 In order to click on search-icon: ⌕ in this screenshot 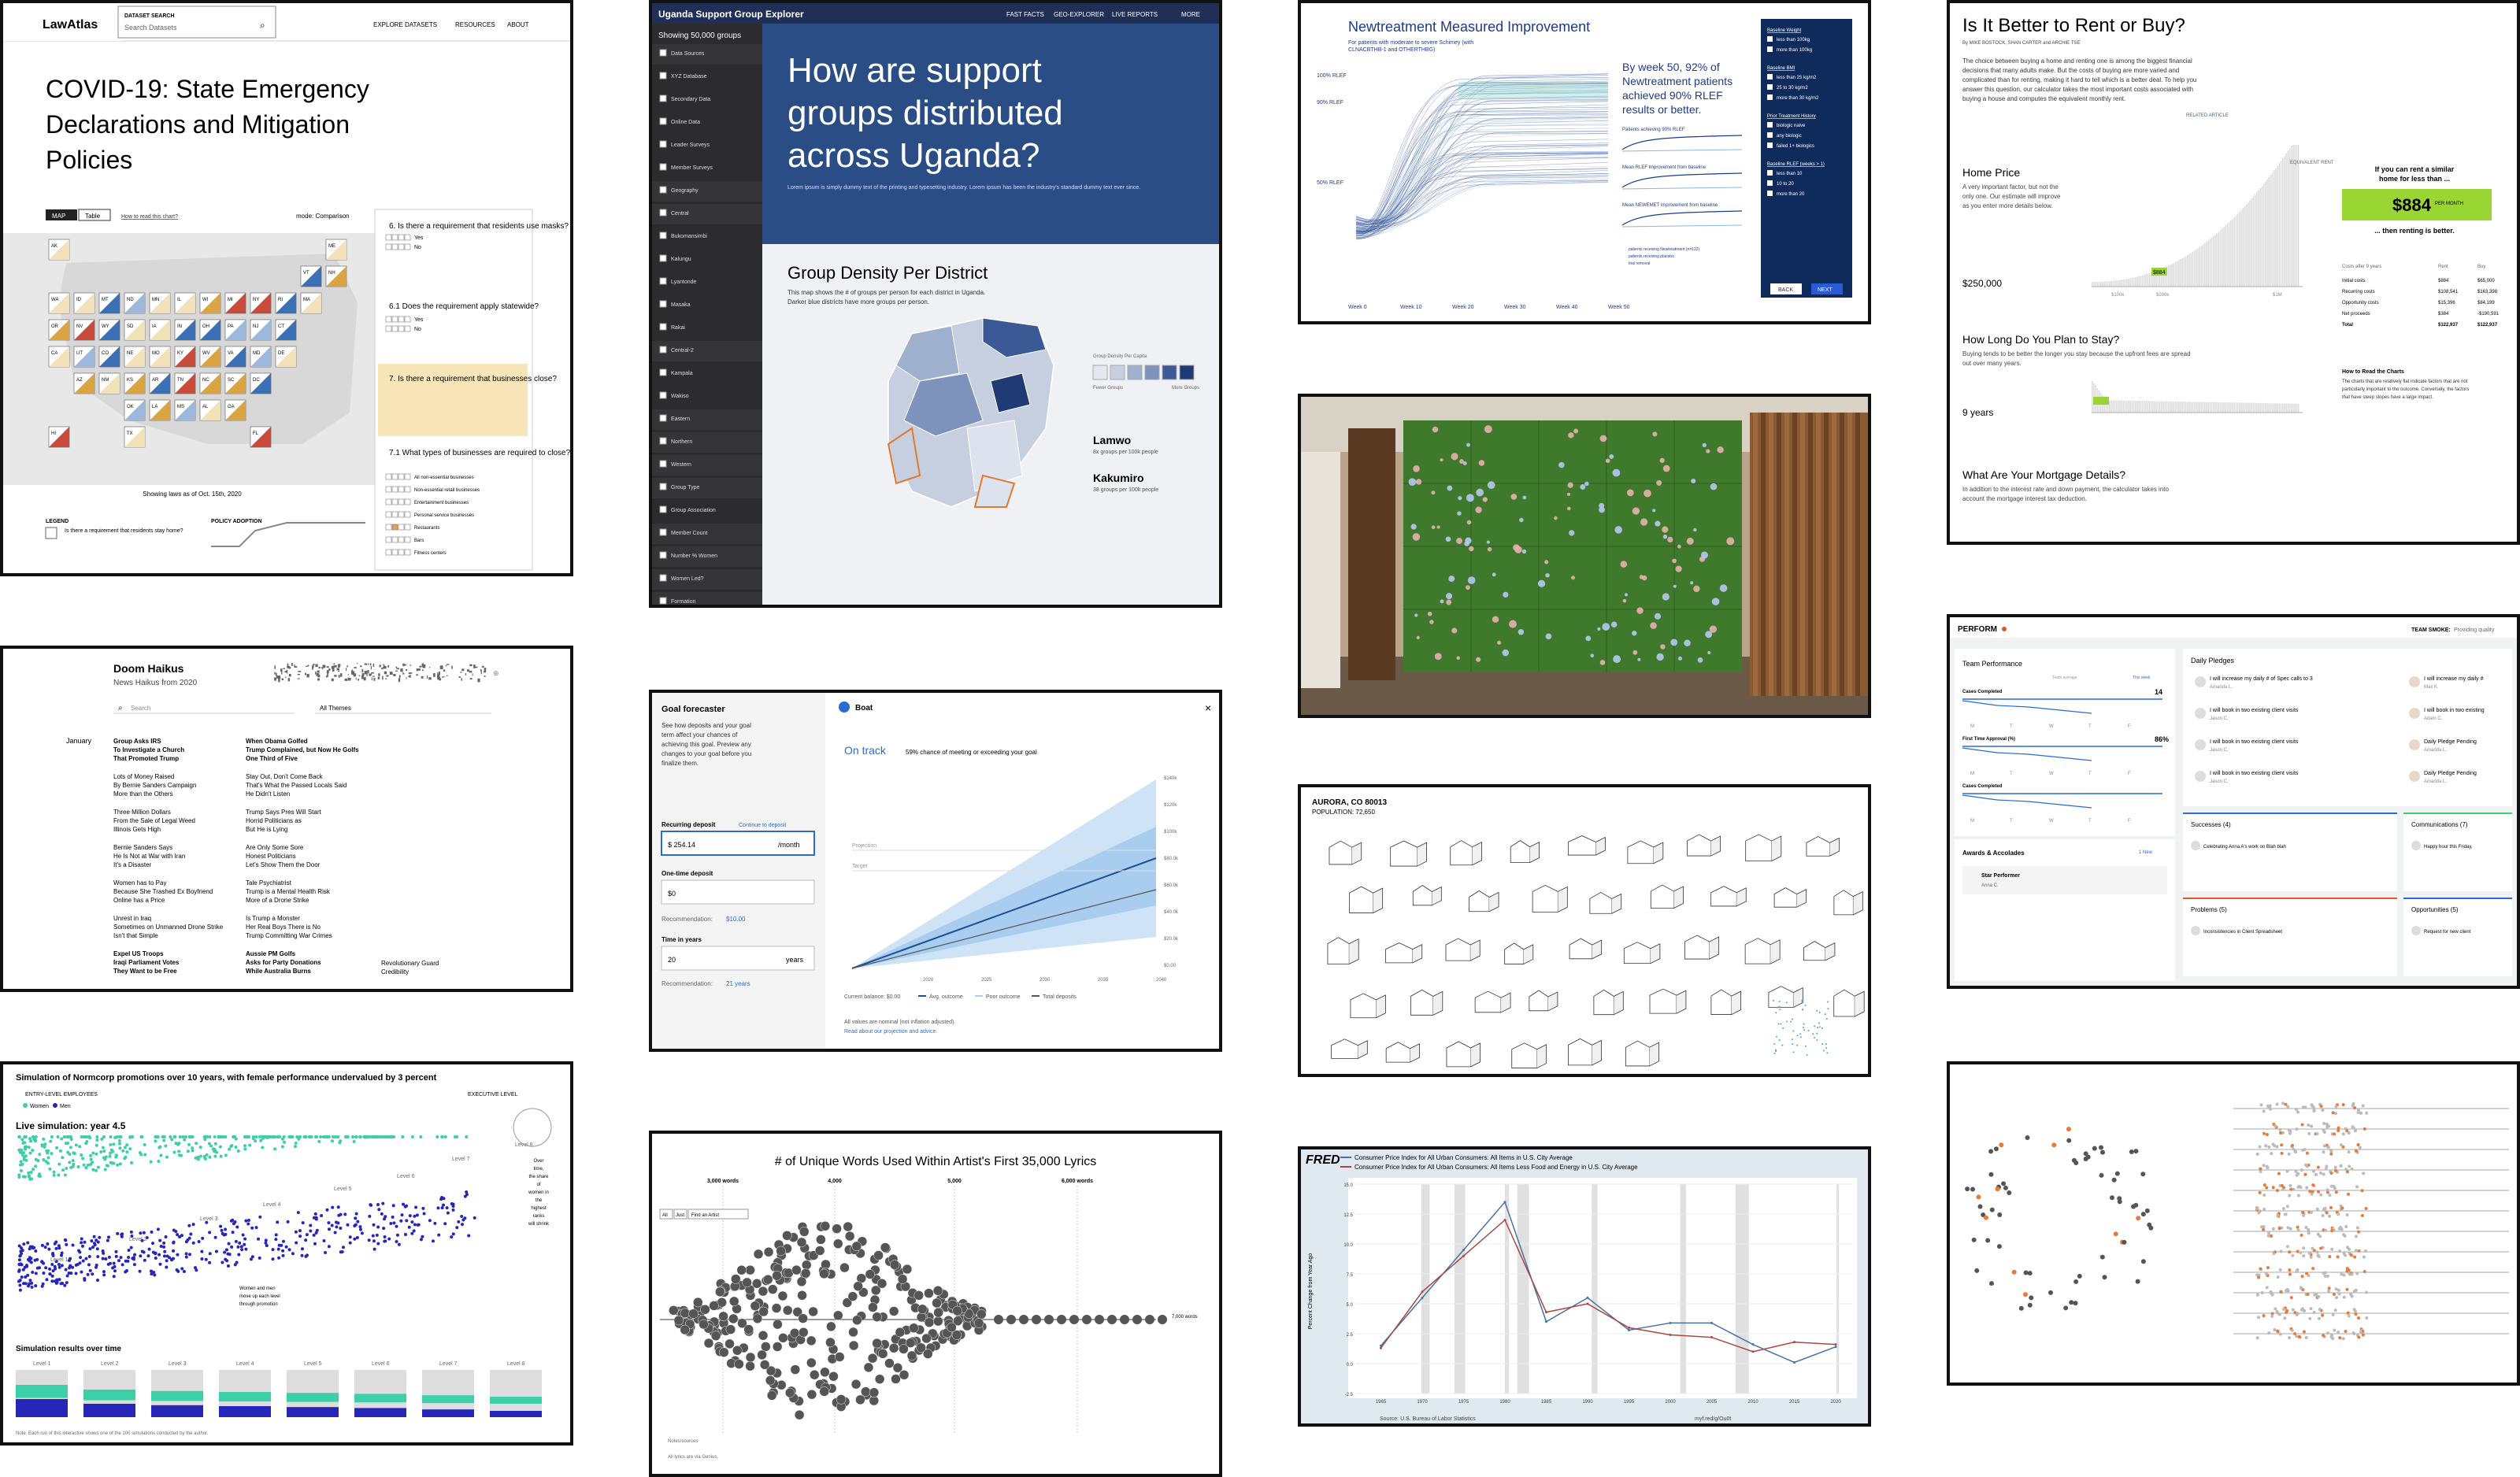, I will do `click(262, 26)`.